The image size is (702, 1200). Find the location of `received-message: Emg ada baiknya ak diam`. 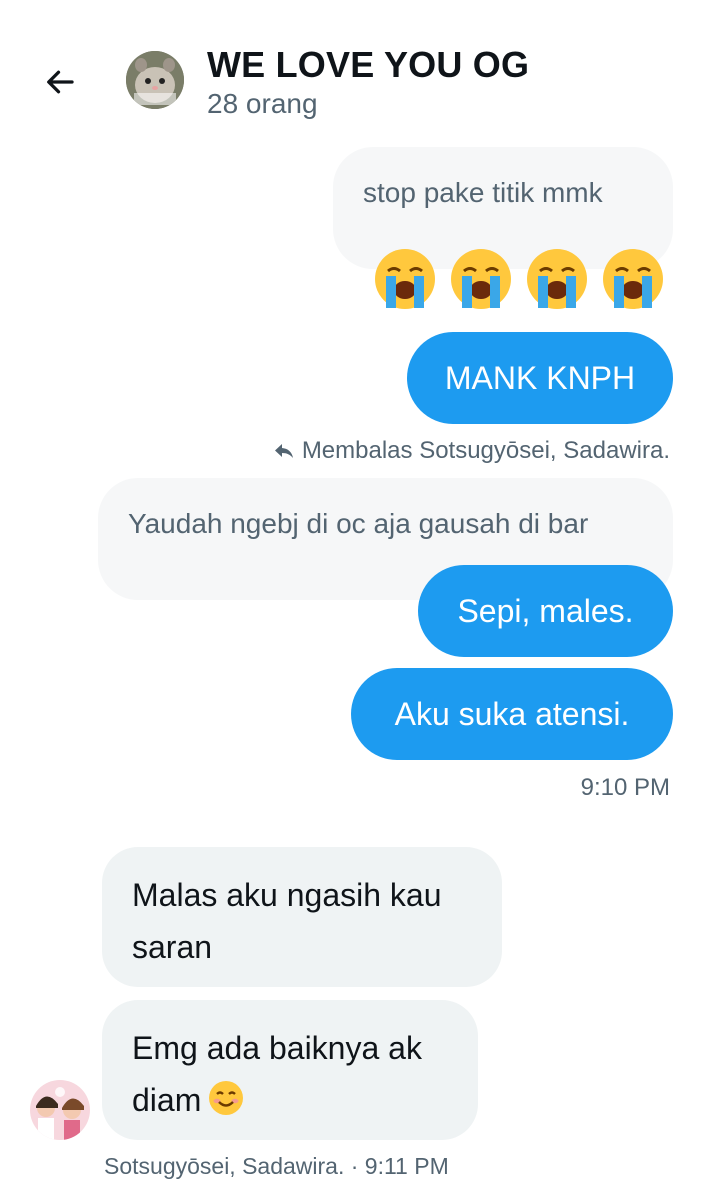

received-message: Emg ada baiknya ak diam is located at coordinates (290, 1070).